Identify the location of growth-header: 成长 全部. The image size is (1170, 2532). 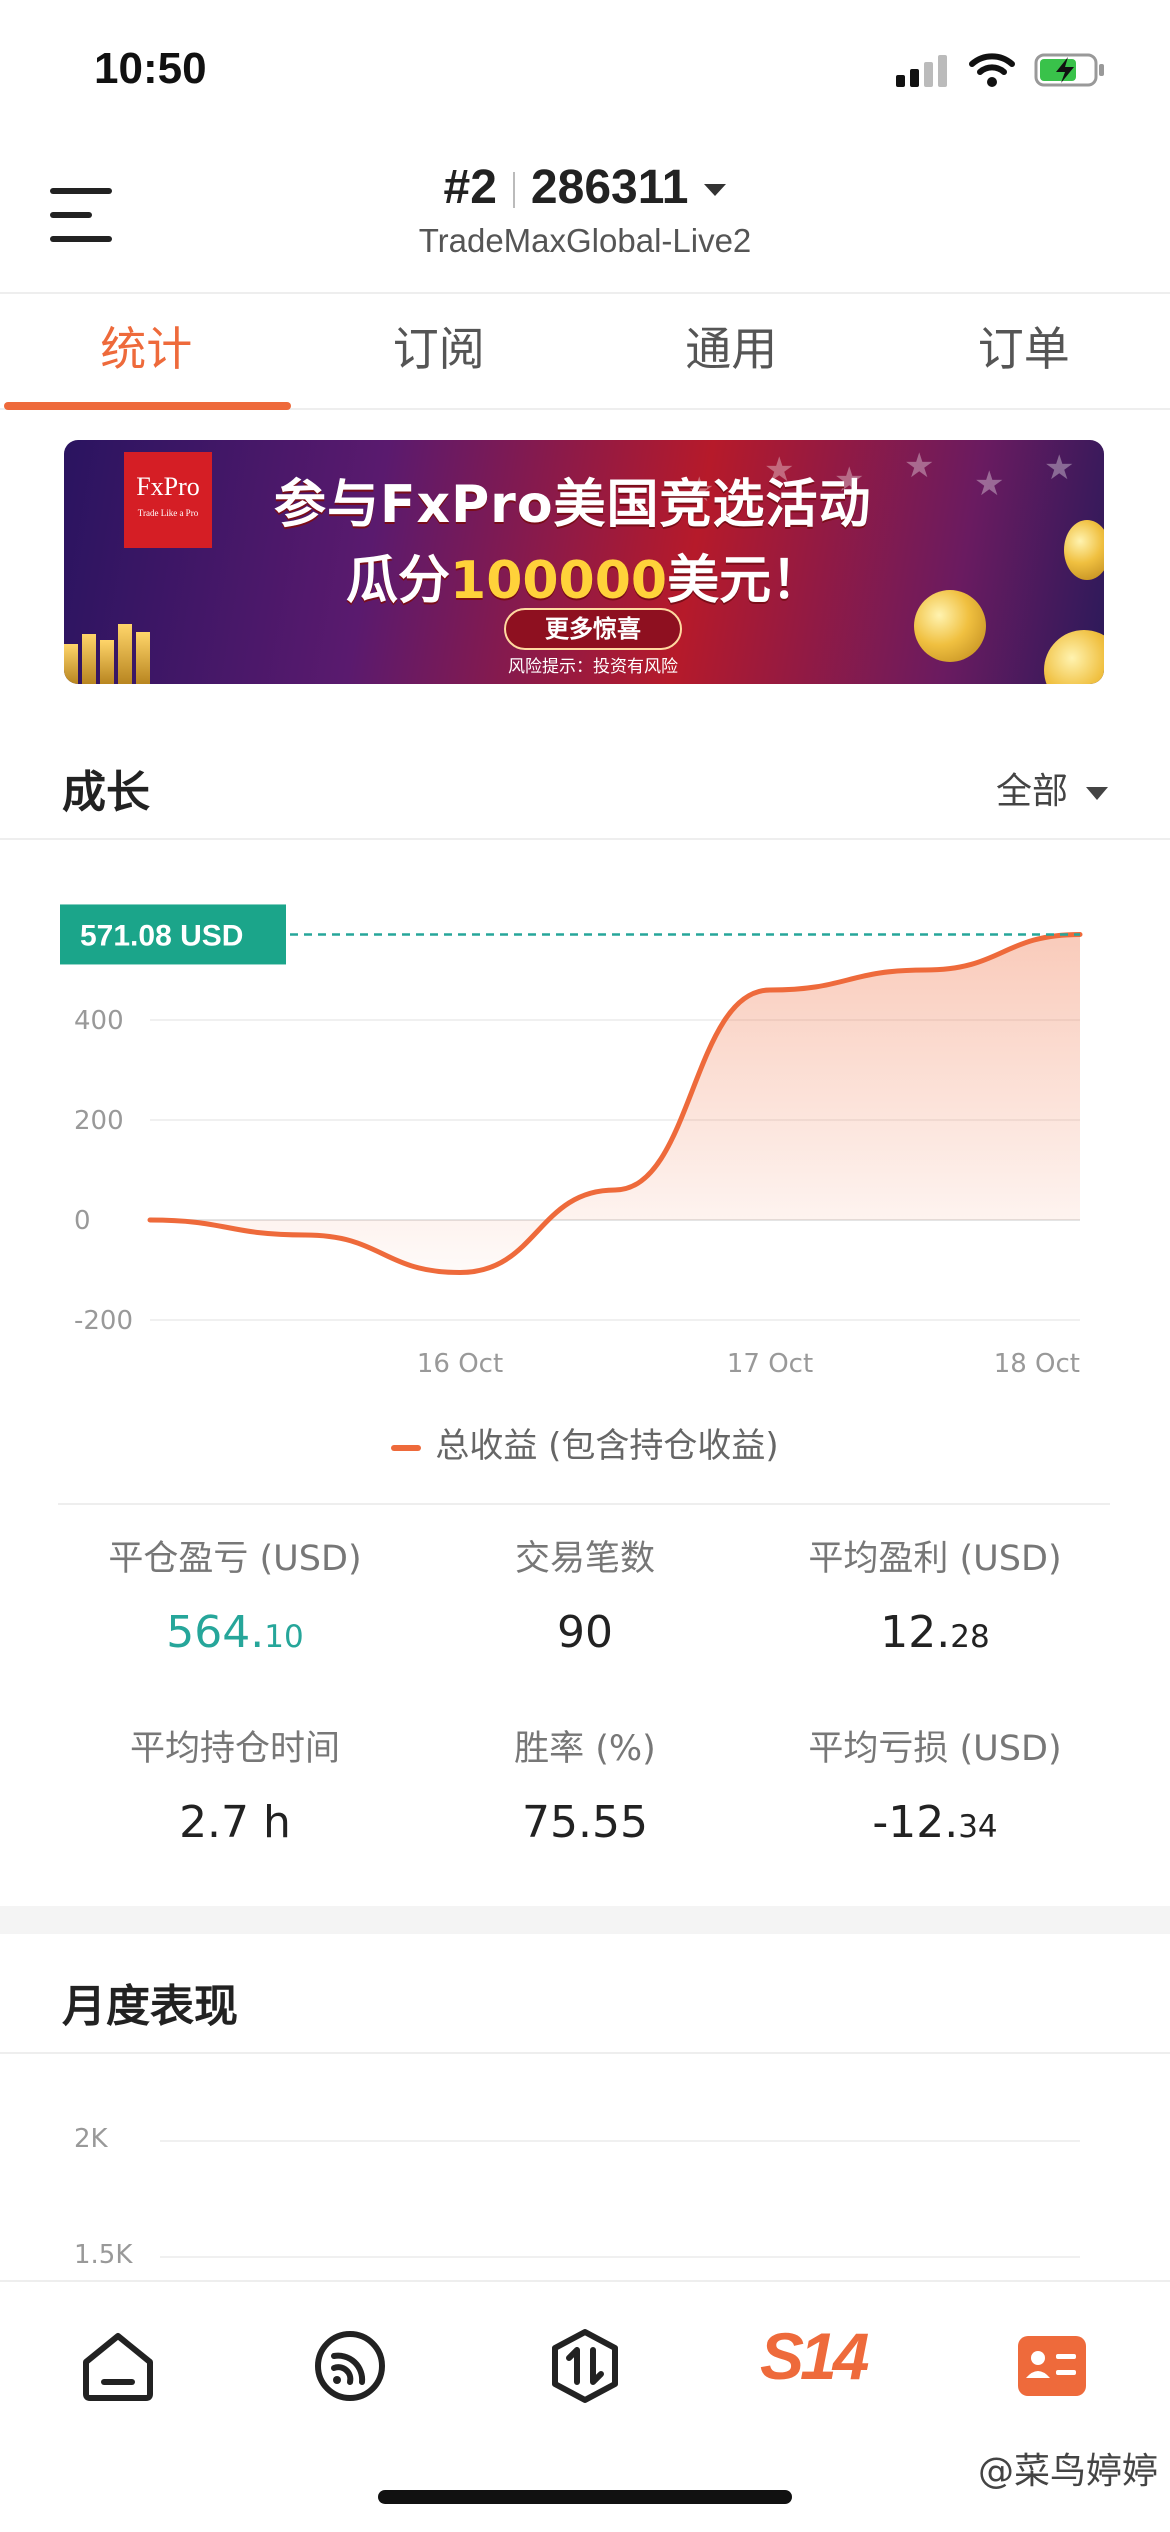
(585, 781).